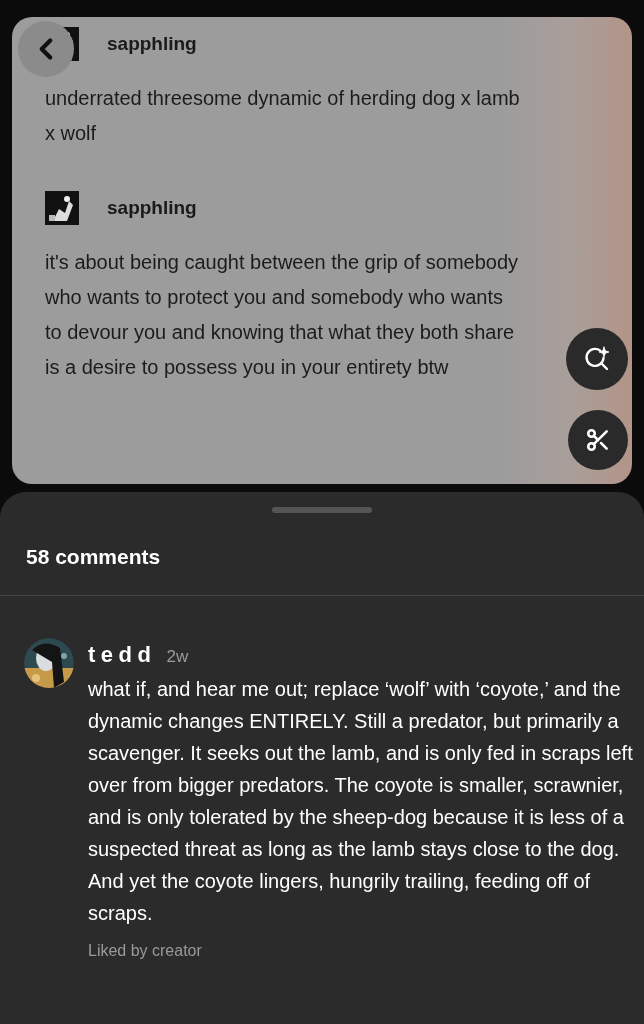 This screenshot has height=1024, width=644. I want to click on comment-time: 2w, so click(177, 656).